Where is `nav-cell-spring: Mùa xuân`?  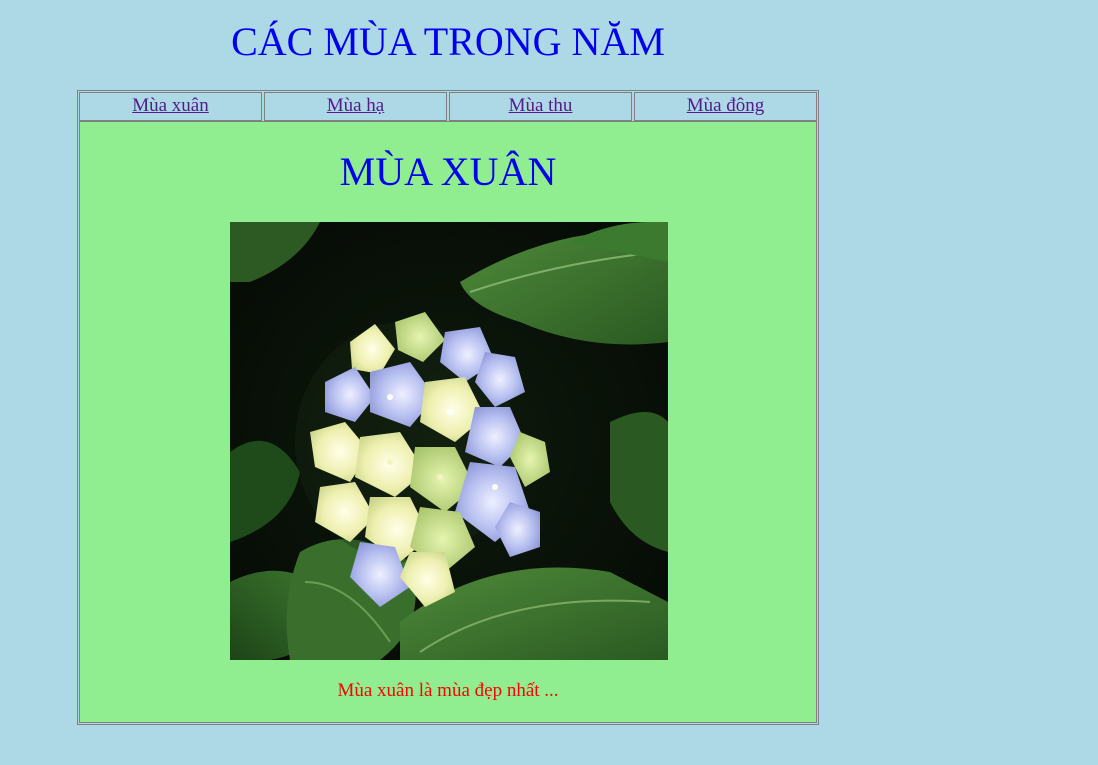
nav-cell-spring: Mùa xuân is located at coordinates (170, 106).